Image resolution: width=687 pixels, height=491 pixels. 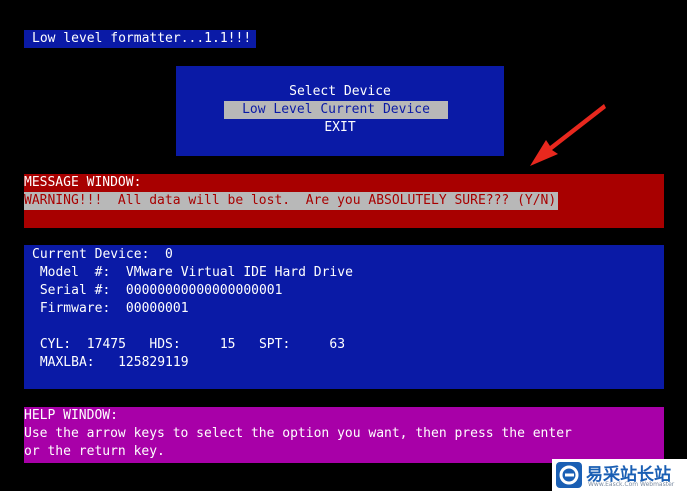 What do you see at coordinates (110, 308) in the screenshot?
I see `device-firmware: Firmware: 00000001` at bounding box center [110, 308].